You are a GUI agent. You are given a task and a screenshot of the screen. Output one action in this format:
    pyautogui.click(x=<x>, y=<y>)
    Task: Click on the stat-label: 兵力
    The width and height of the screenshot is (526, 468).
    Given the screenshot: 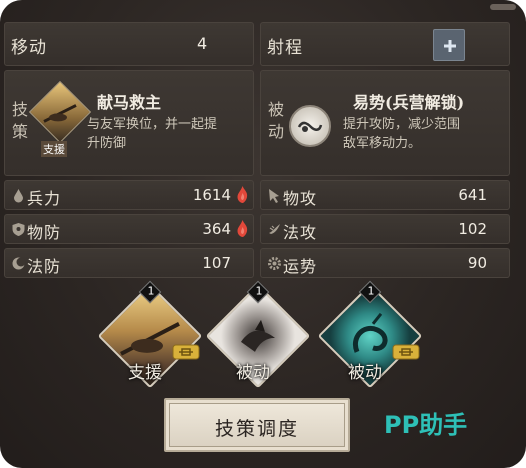 What is the action you would take?
    pyautogui.click(x=44, y=198)
    